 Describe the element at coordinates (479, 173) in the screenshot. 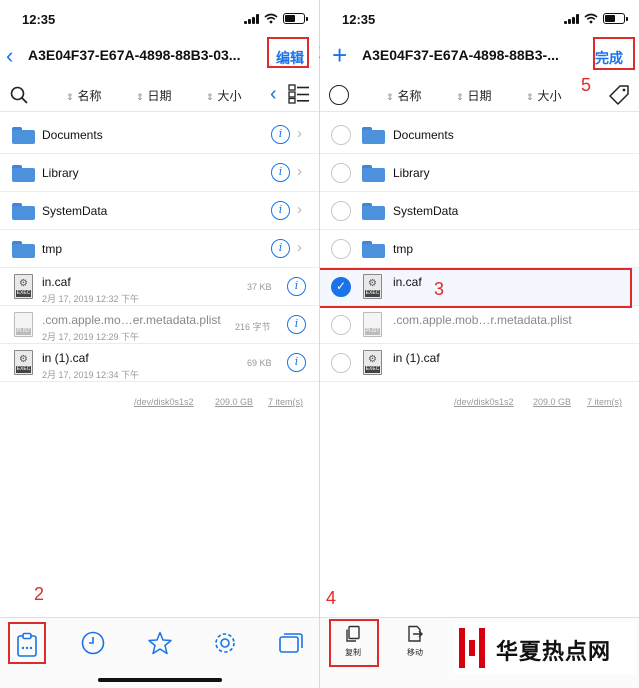

I see `list-item: Library` at that location.